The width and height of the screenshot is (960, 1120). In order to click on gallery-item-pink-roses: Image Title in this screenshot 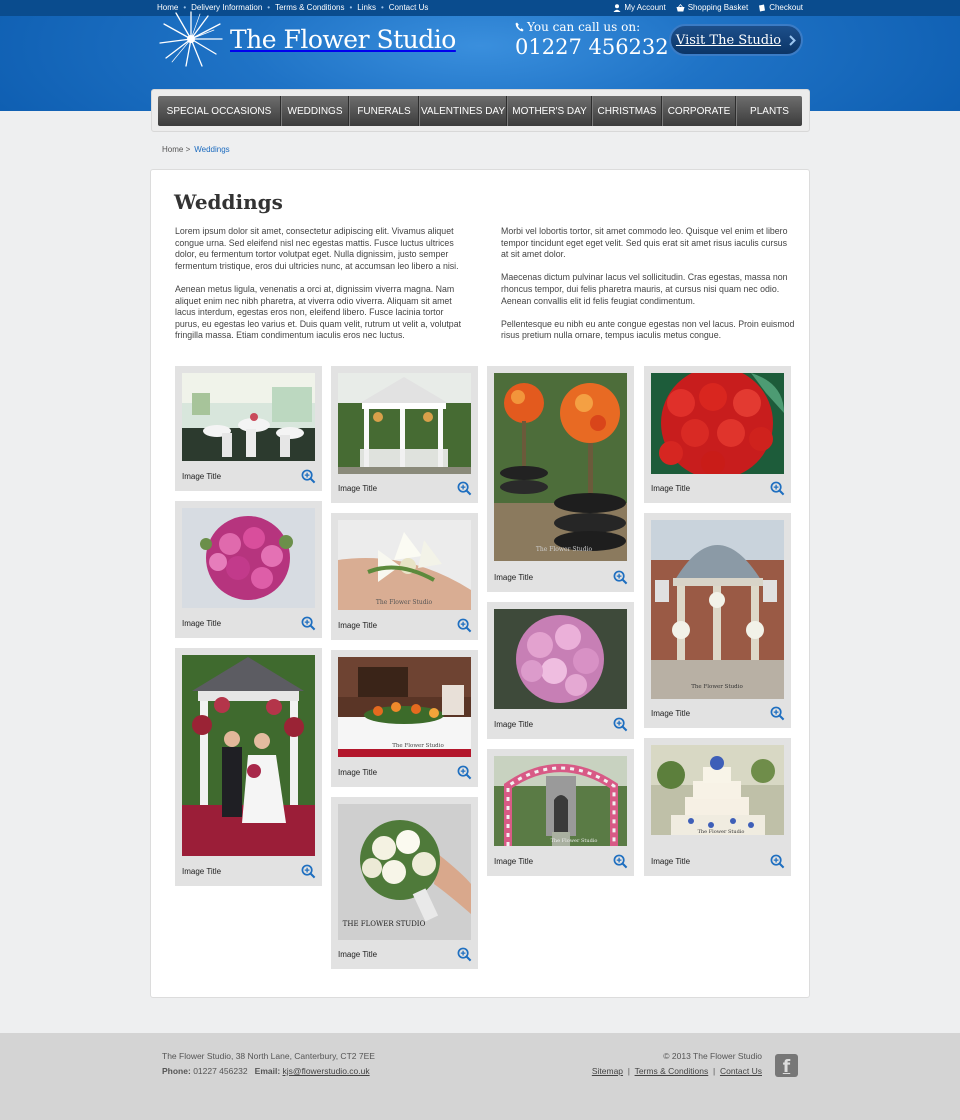, I will do `click(560, 670)`.